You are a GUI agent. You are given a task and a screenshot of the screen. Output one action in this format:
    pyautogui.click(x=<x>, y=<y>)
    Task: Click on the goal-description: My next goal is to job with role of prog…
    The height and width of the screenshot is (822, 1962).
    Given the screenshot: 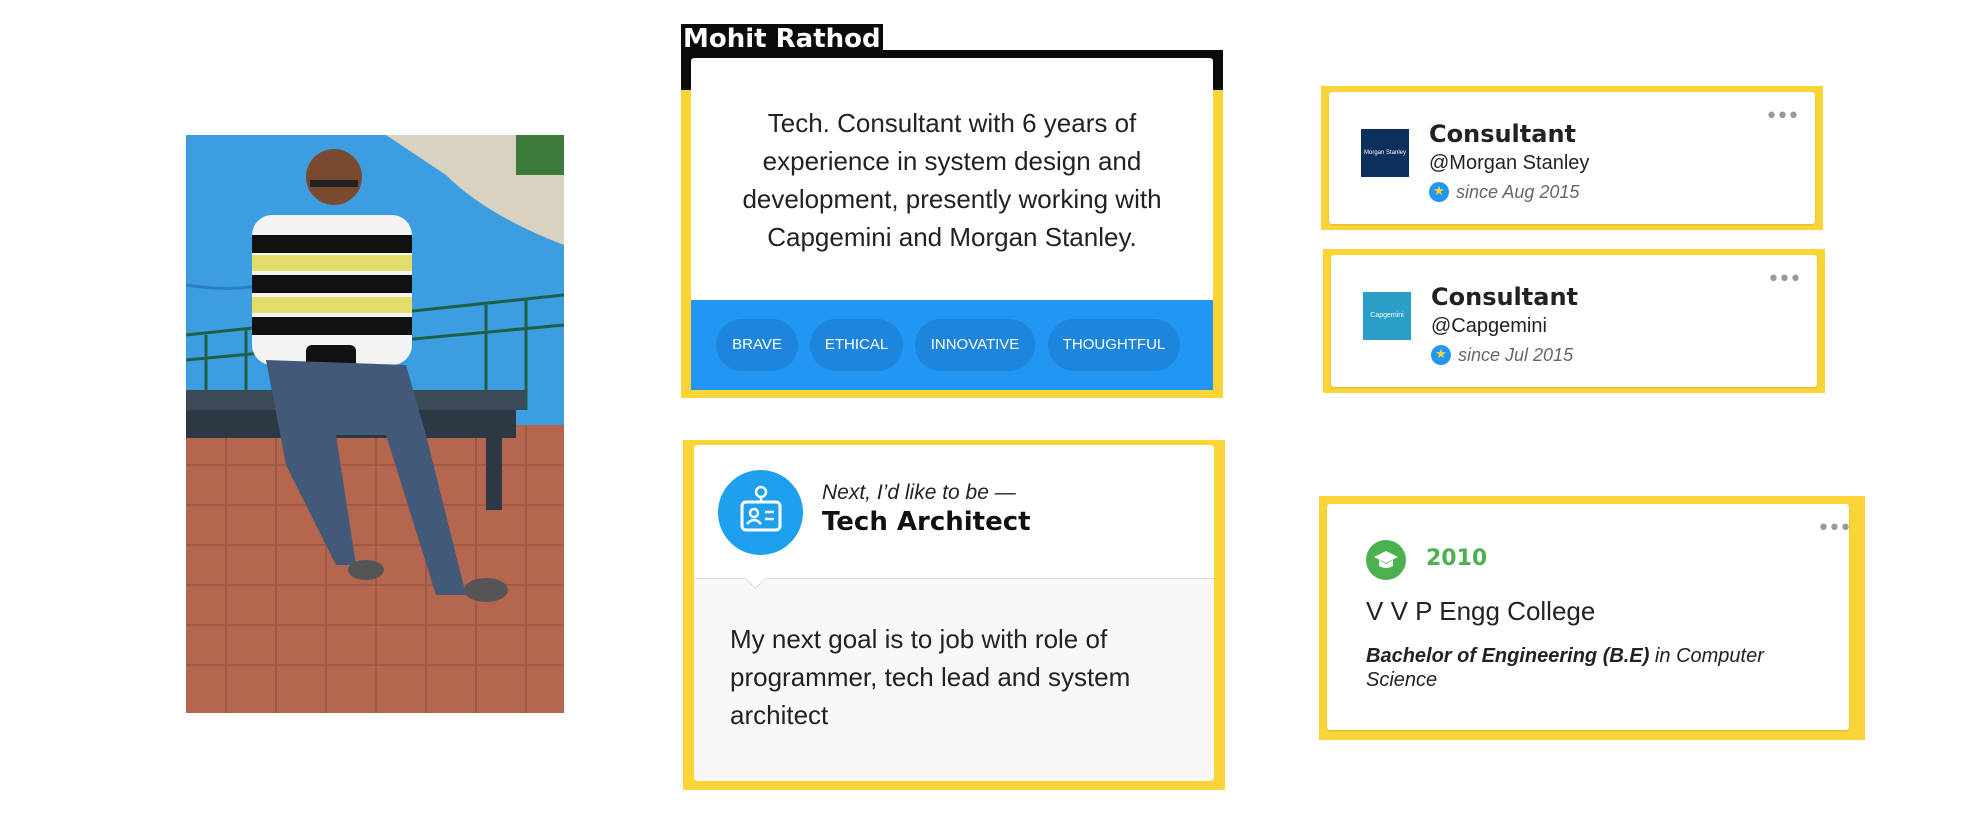 What is the action you would take?
    pyautogui.click(x=930, y=677)
    